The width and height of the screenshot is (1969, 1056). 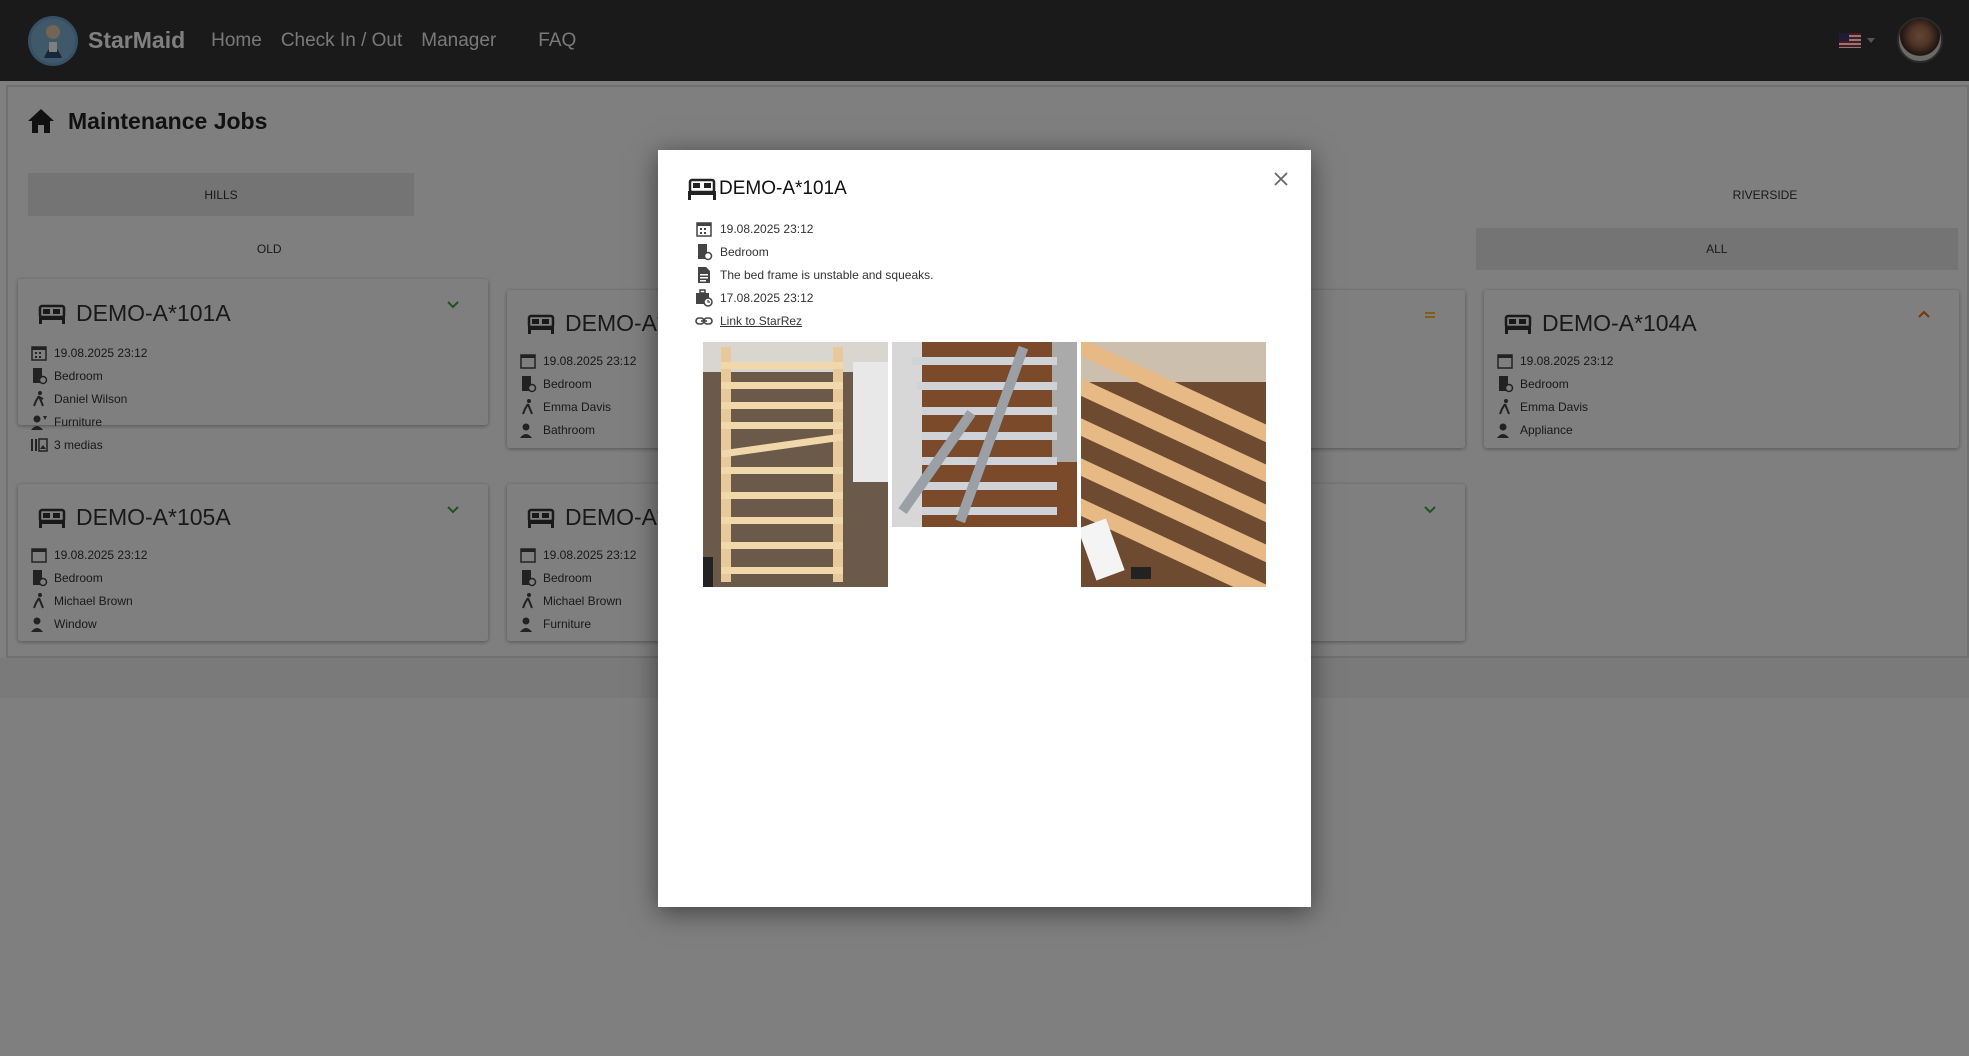 I want to click on modal-room-row: Bedroom, so click(x=813, y=251).